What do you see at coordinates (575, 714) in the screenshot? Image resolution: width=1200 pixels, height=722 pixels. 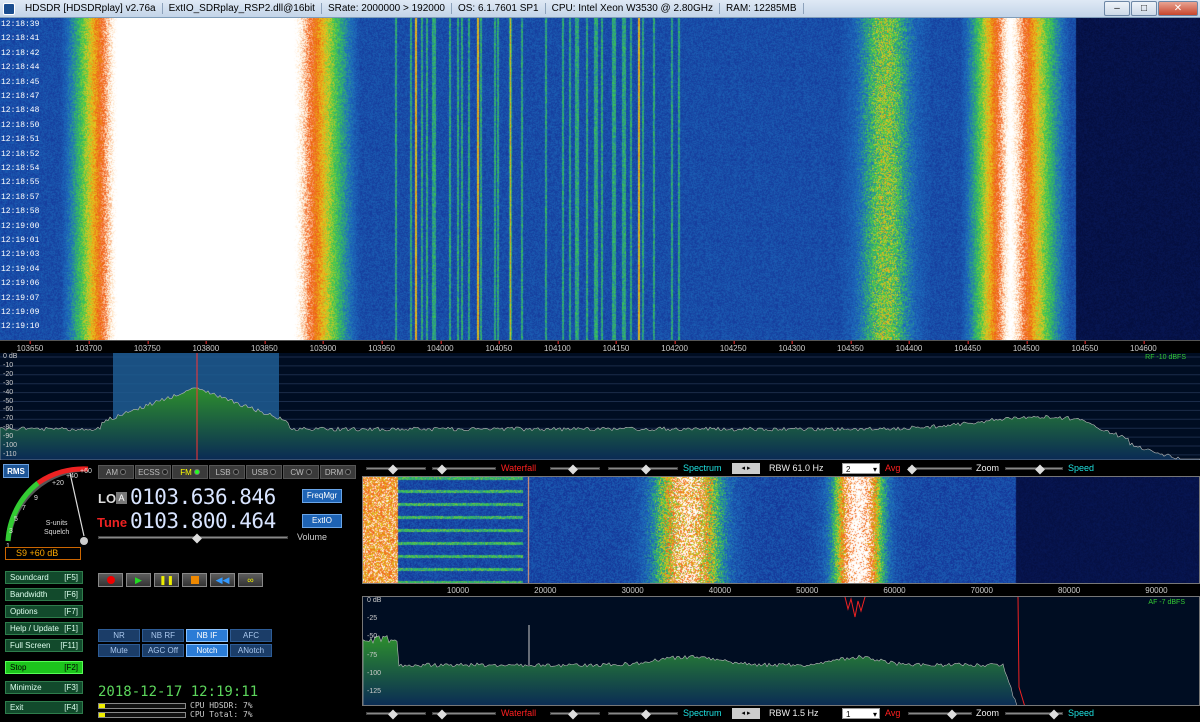 I see `waterfall-slider-b3` at bounding box center [575, 714].